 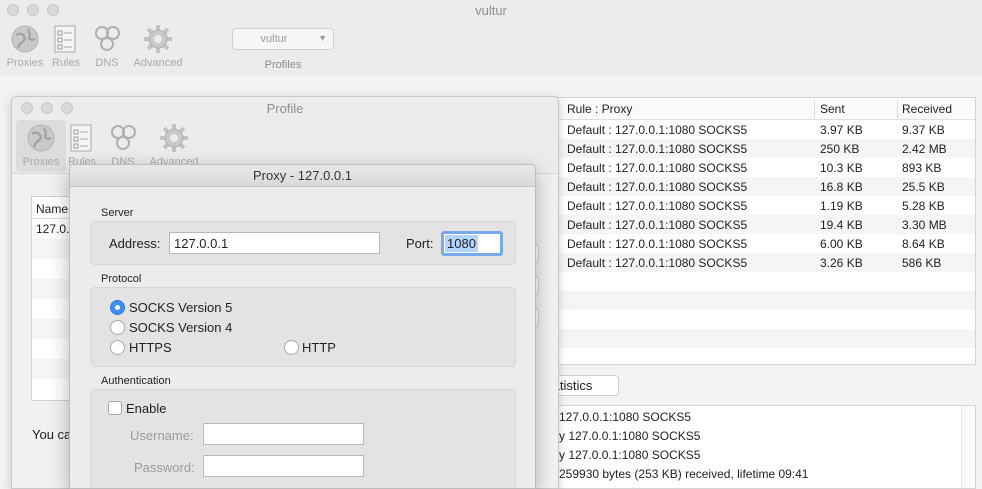 What do you see at coordinates (968, 447) in the screenshot?
I see `log-scrollbar` at bounding box center [968, 447].